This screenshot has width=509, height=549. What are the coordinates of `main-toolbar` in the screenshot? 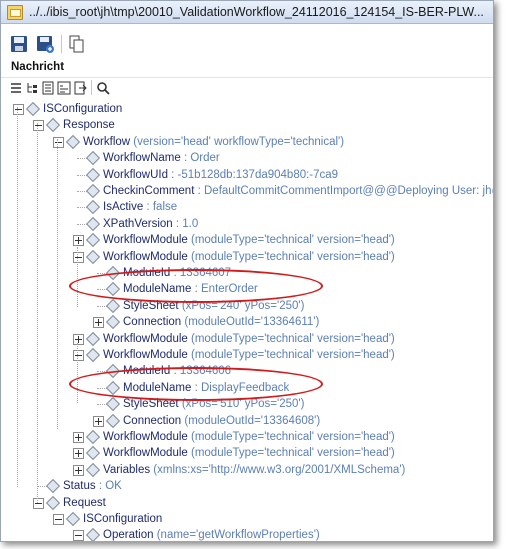 It's located at (247, 44).